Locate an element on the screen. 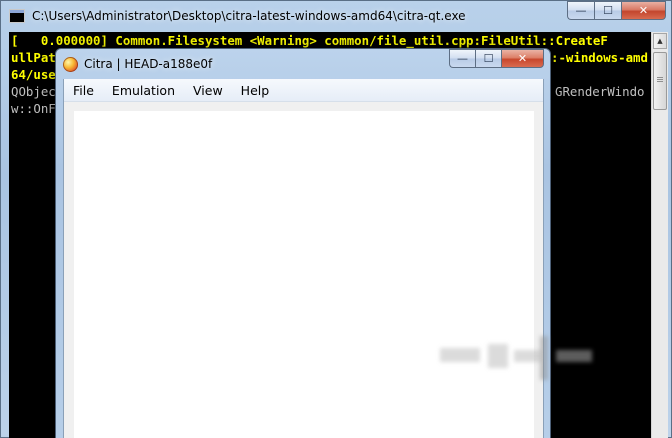  scrollbar-thumb is located at coordinates (660, 81).